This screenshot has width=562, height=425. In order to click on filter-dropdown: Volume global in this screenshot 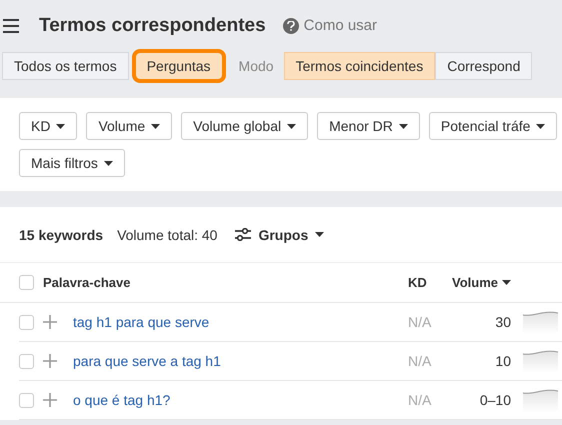, I will do `click(244, 126)`.